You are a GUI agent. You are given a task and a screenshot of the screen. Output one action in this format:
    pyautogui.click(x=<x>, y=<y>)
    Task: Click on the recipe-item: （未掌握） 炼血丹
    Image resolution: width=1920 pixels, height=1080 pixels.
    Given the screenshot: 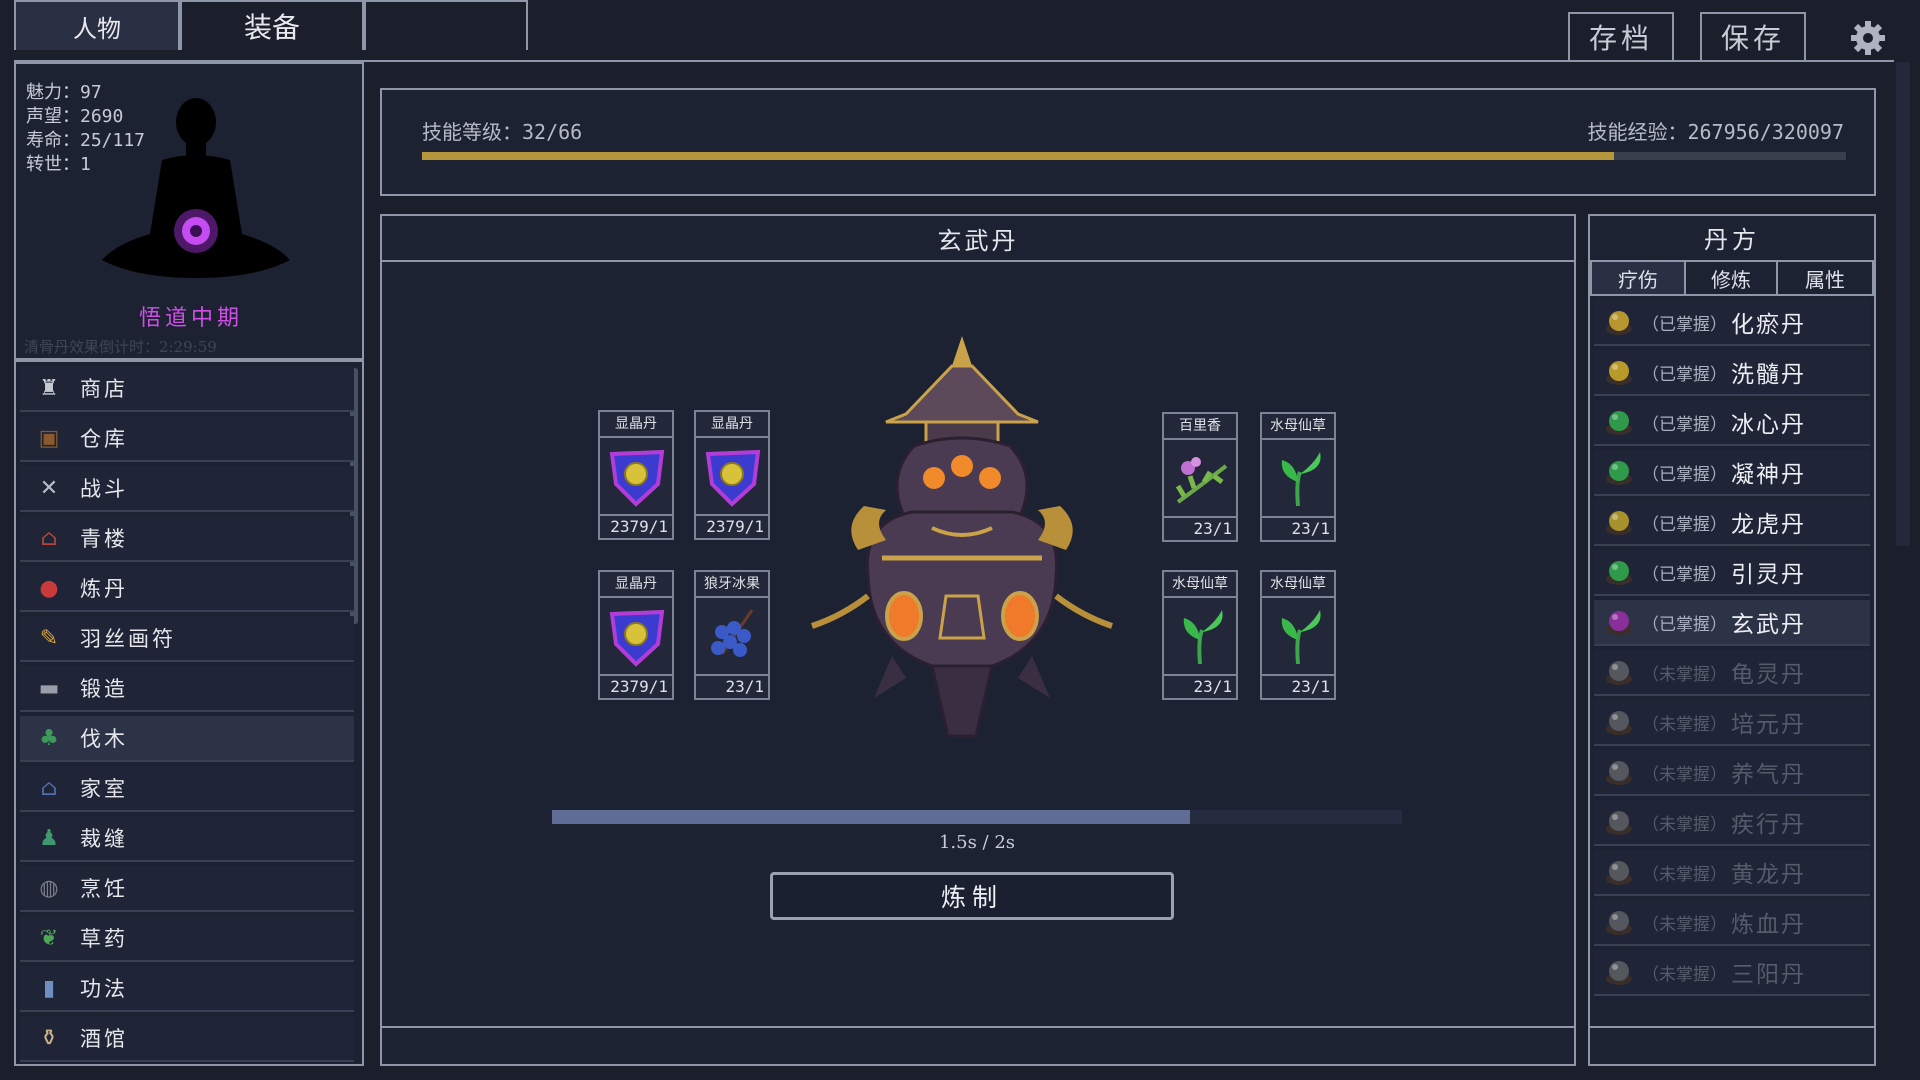 What is the action you would take?
    pyautogui.click(x=1732, y=923)
    